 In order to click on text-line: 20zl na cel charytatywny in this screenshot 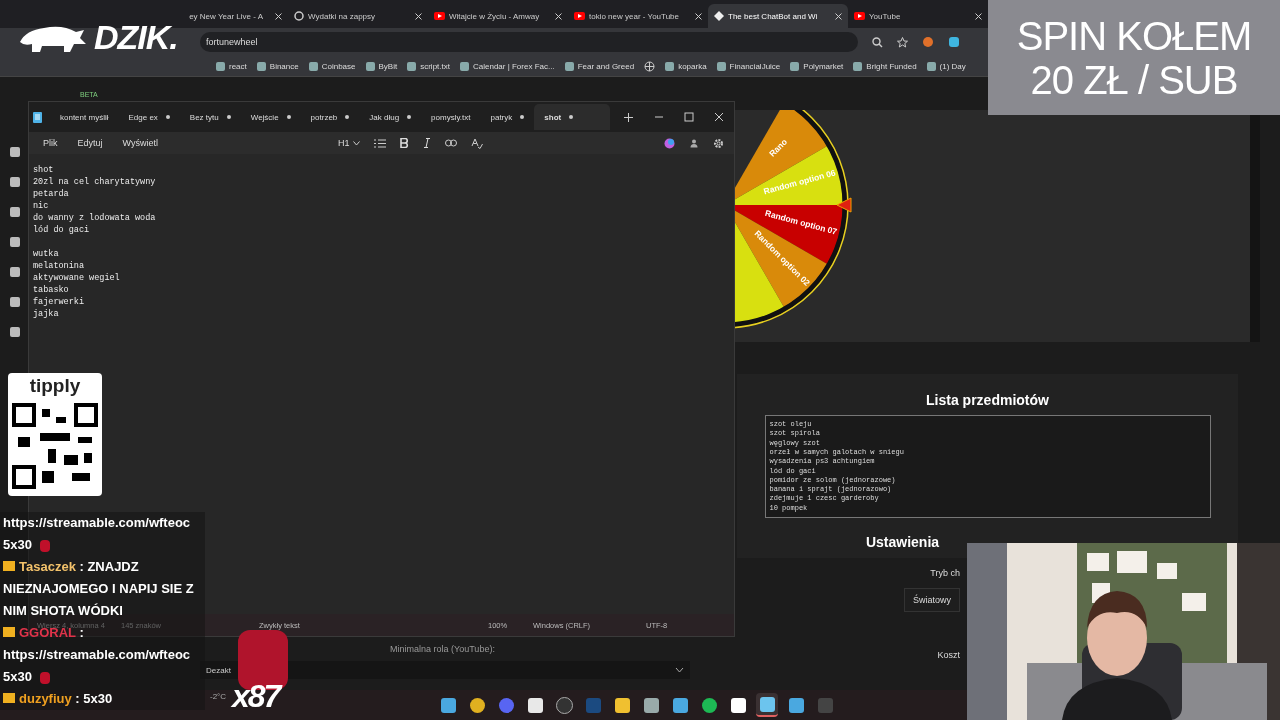, I will do `click(94, 182)`.